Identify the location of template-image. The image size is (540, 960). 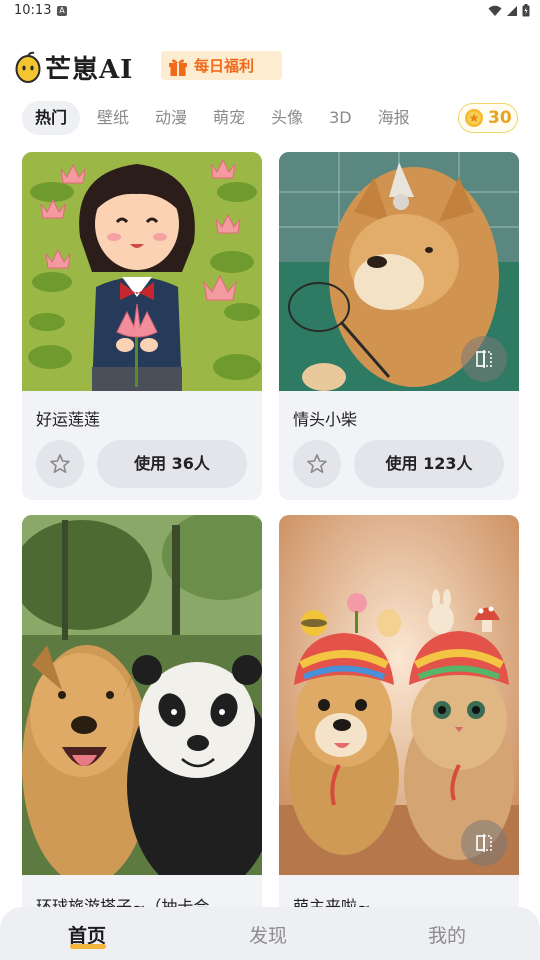
(142, 271).